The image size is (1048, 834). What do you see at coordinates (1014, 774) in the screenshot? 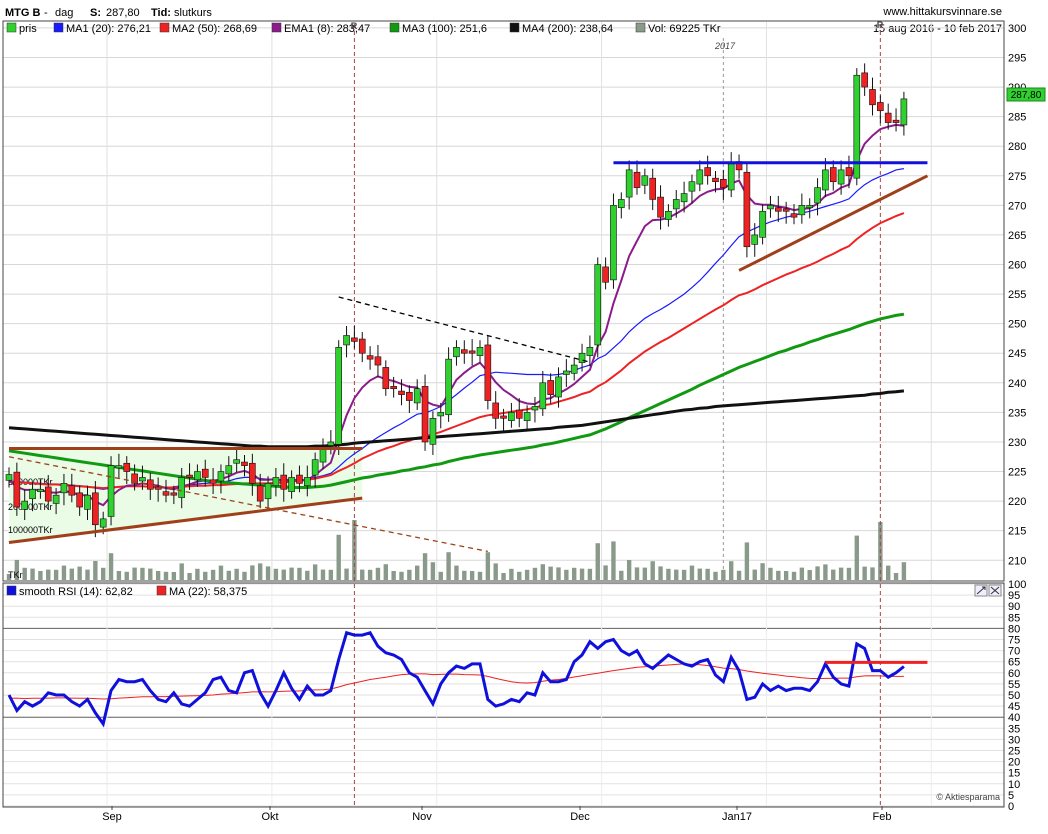
I see `rsi-axis-label: 15` at bounding box center [1014, 774].